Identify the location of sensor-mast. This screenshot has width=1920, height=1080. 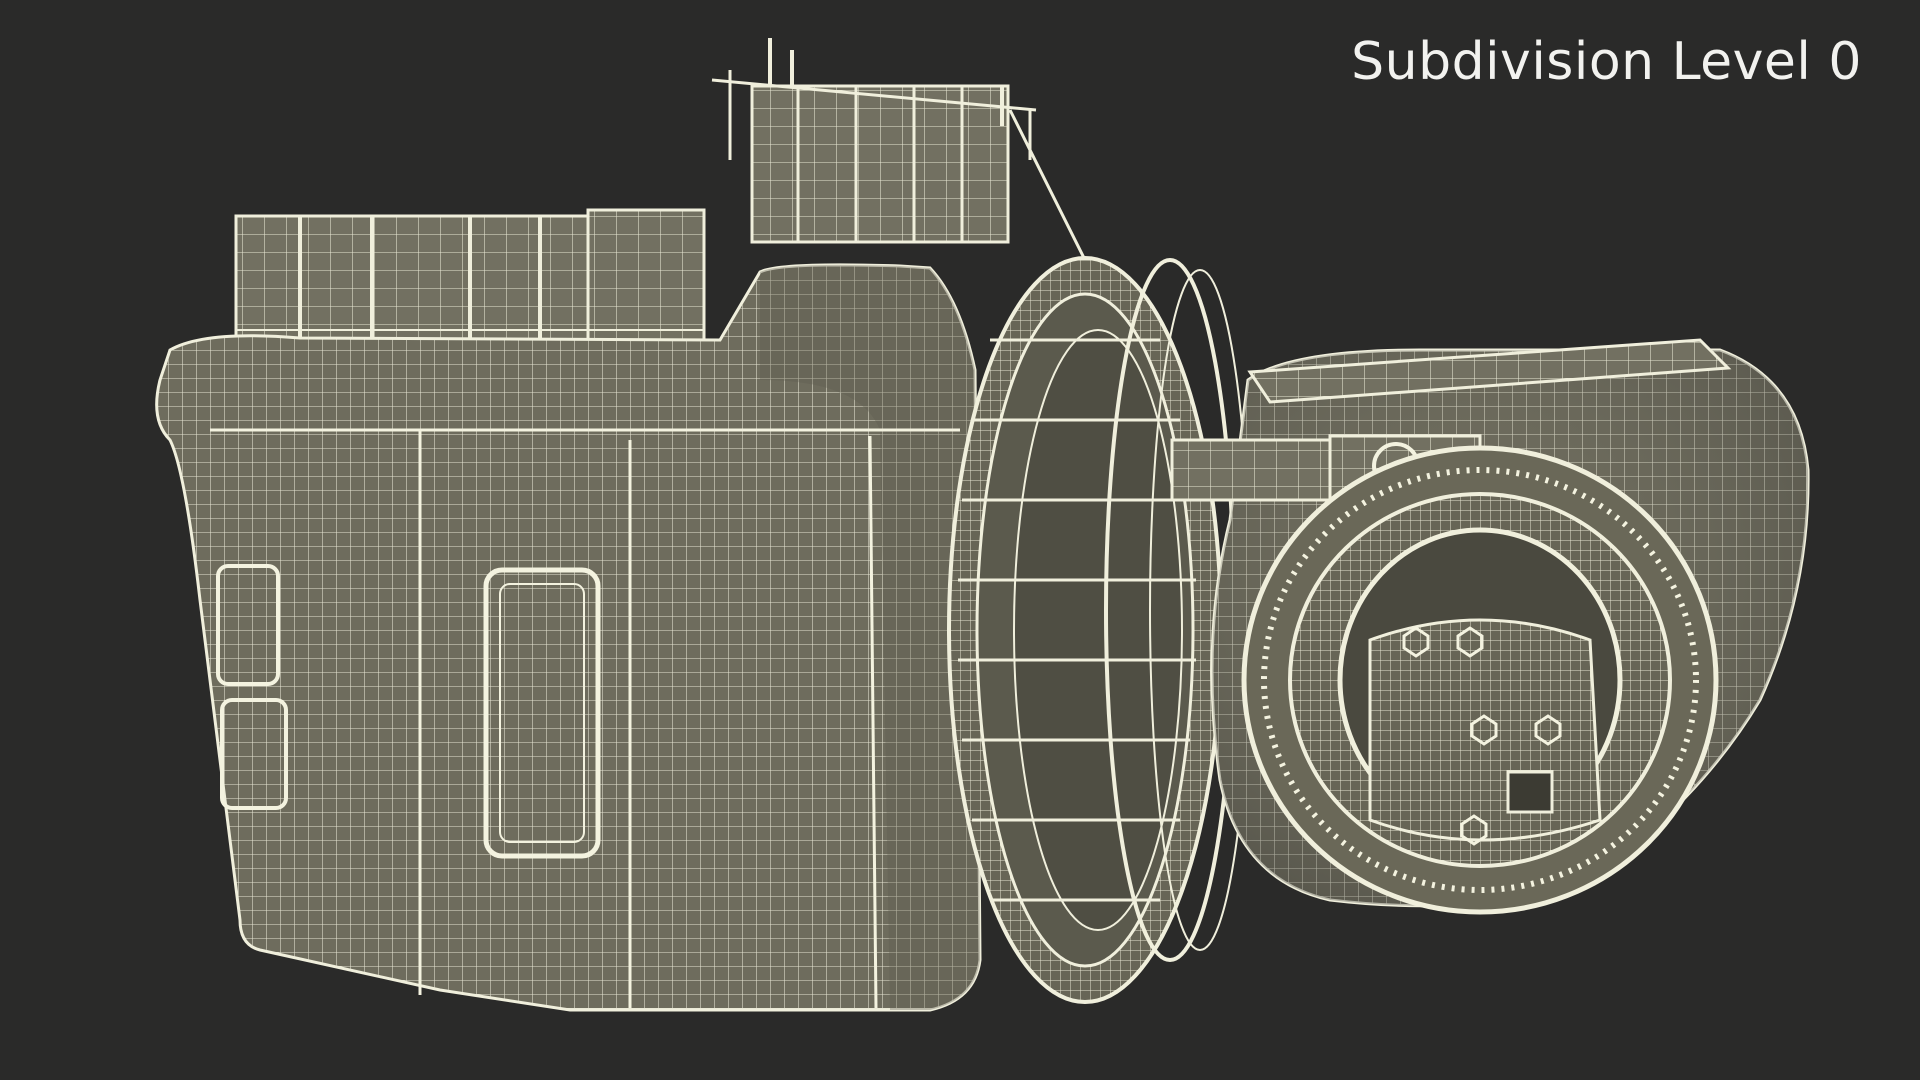
(901, 154).